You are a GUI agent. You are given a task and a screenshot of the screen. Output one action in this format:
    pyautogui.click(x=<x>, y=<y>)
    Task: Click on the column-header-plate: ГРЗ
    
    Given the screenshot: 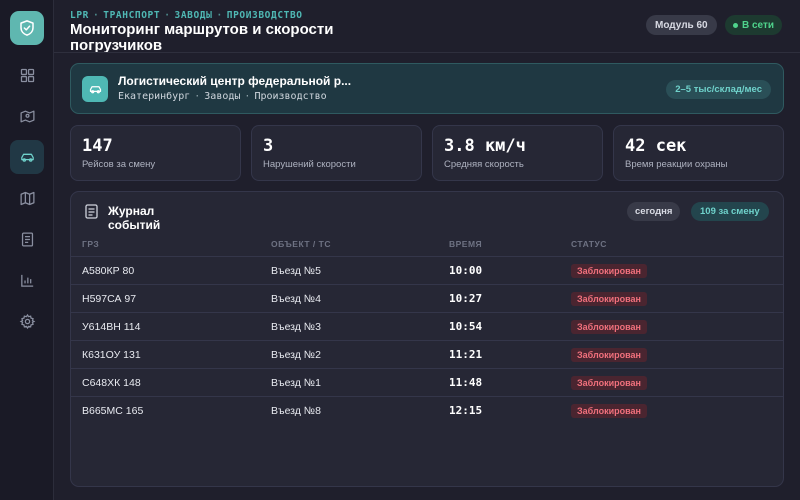 What is the action you would take?
    pyautogui.click(x=90, y=244)
    